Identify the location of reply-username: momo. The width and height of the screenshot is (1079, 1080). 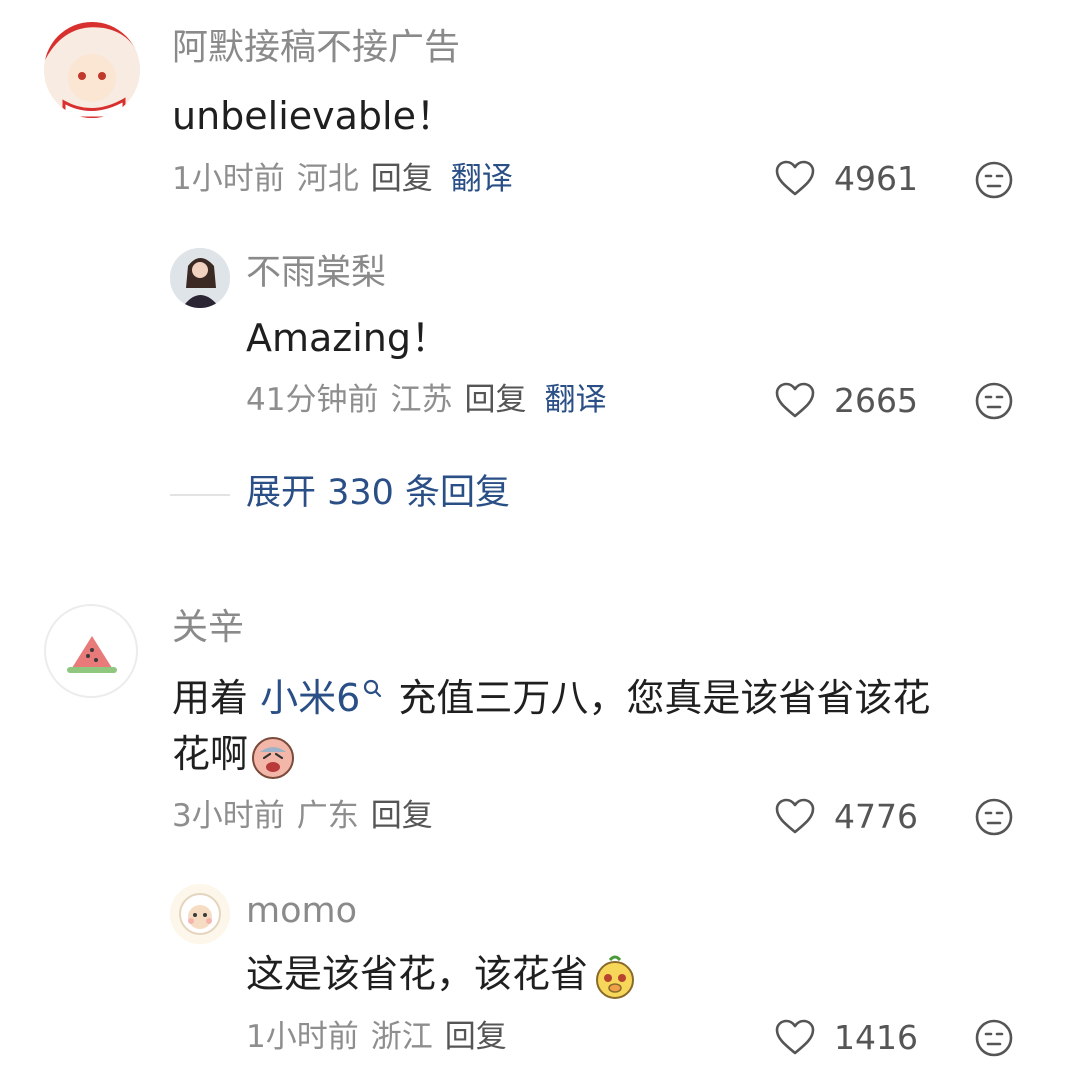
(301, 911).